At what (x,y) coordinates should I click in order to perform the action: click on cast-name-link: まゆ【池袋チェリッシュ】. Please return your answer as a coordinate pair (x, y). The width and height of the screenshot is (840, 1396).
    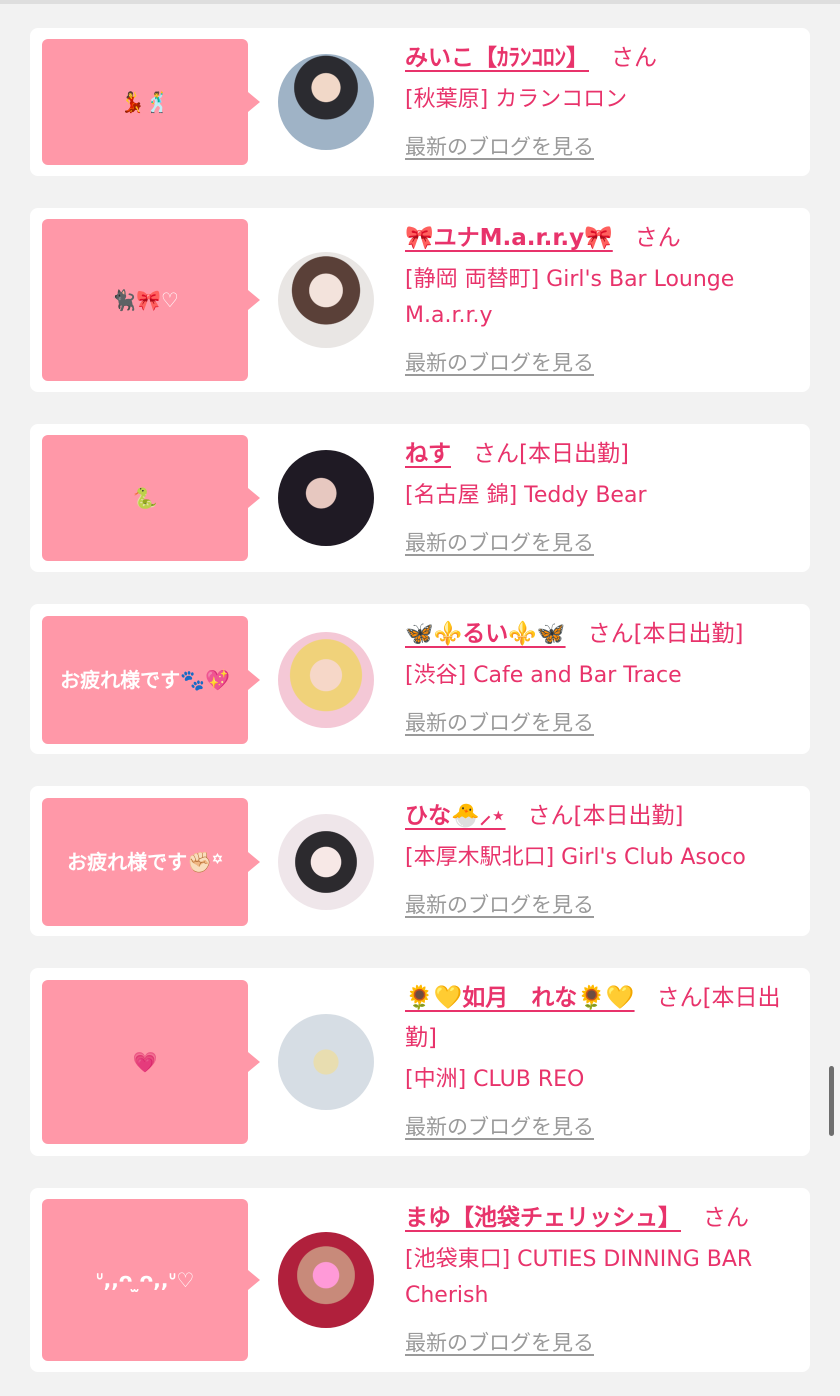
    Looking at the image, I should click on (543, 1218).